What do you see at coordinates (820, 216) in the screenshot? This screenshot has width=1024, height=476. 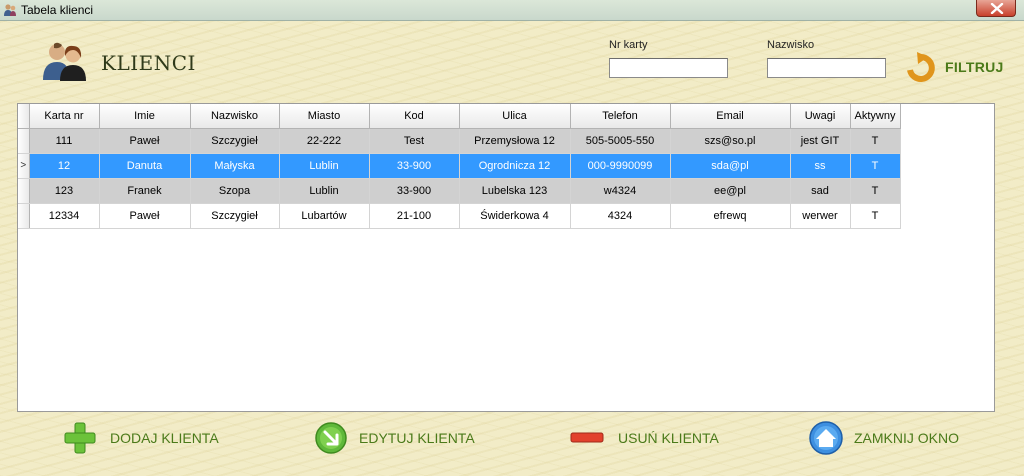 I see `table-cell: werwer` at bounding box center [820, 216].